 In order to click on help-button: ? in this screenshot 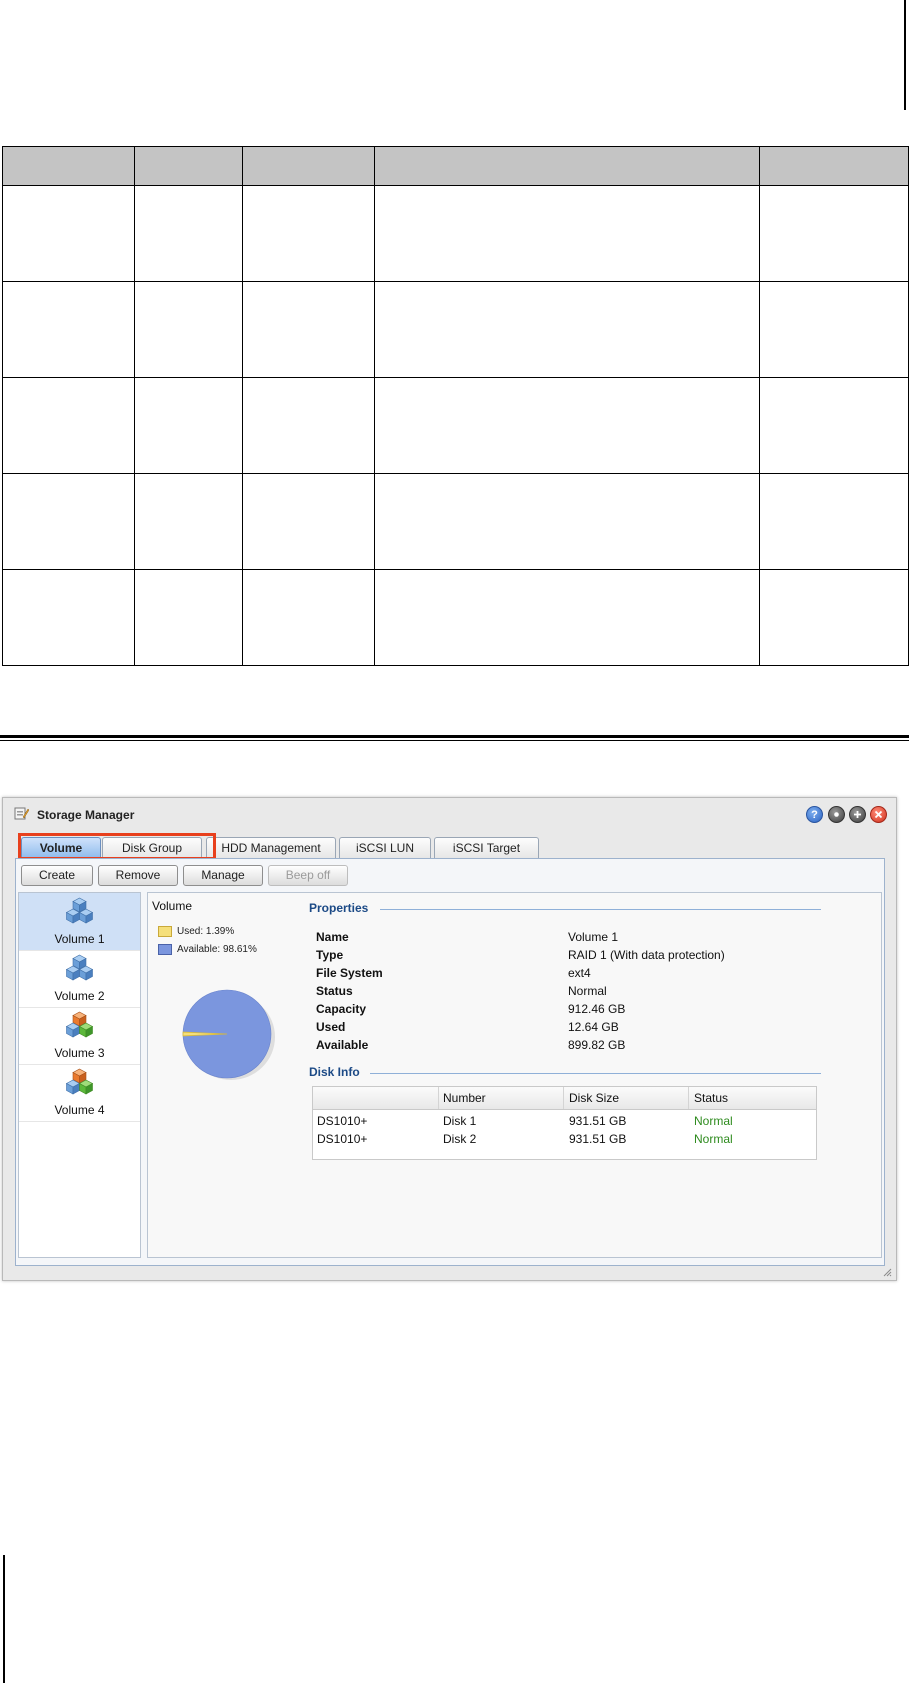, I will do `click(814, 814)`.